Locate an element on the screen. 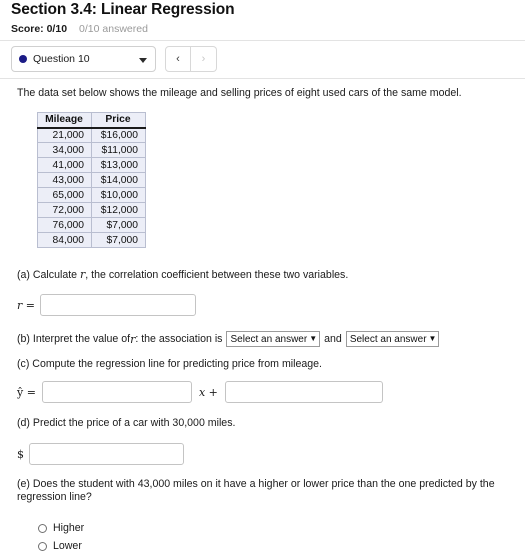 The height and width of the screenshot is (559, 525). radio-option-lower: Lower is located at coordinates (61, 546).